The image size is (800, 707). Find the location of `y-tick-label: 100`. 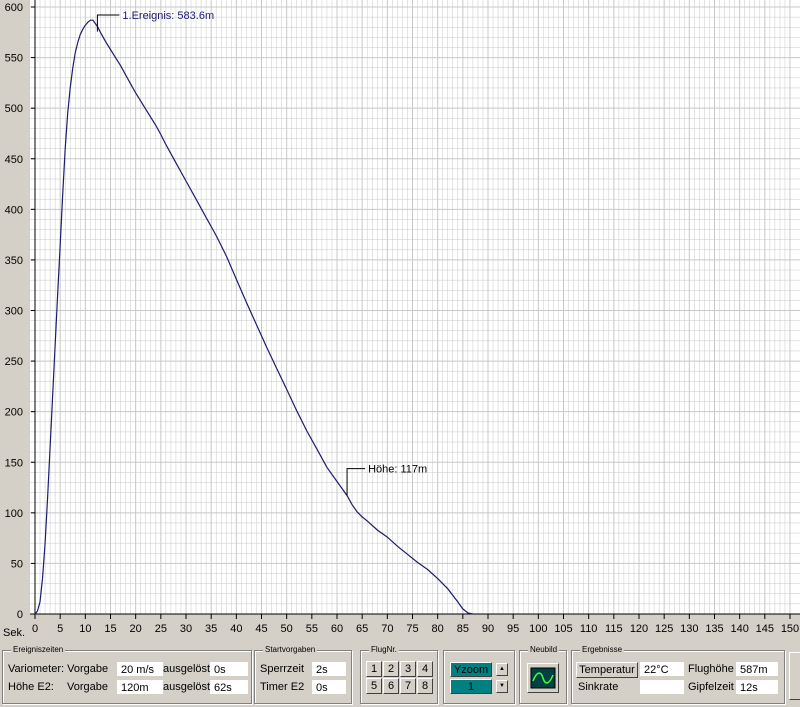

y-tick-label: 100 is located at coordinates (14, 514).